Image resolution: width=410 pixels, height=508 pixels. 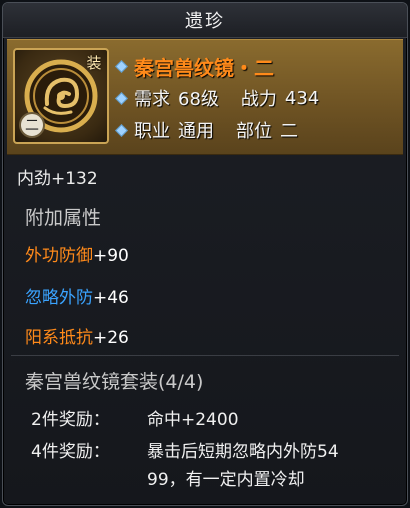 I want to click on class-label: 职业, so click(x=152, y=131).